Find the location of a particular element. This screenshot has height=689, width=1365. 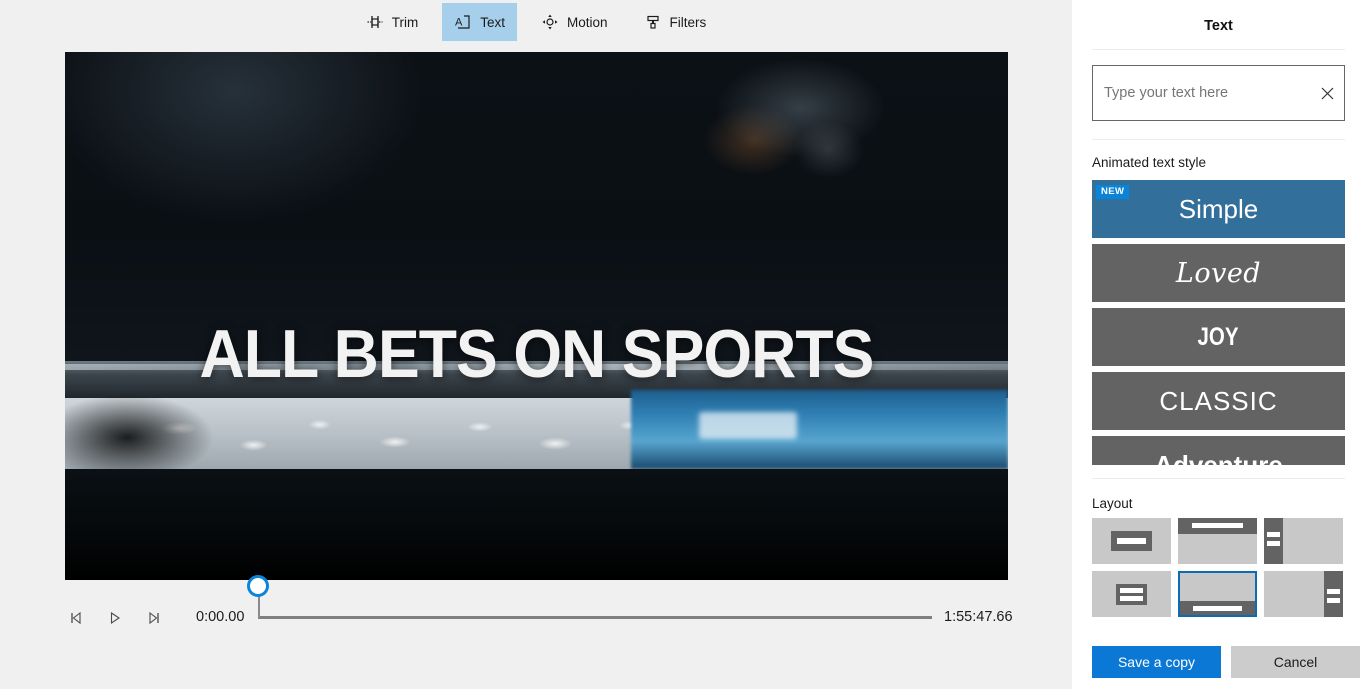

tab-text-label: Text is located at coordinates (492, 22).